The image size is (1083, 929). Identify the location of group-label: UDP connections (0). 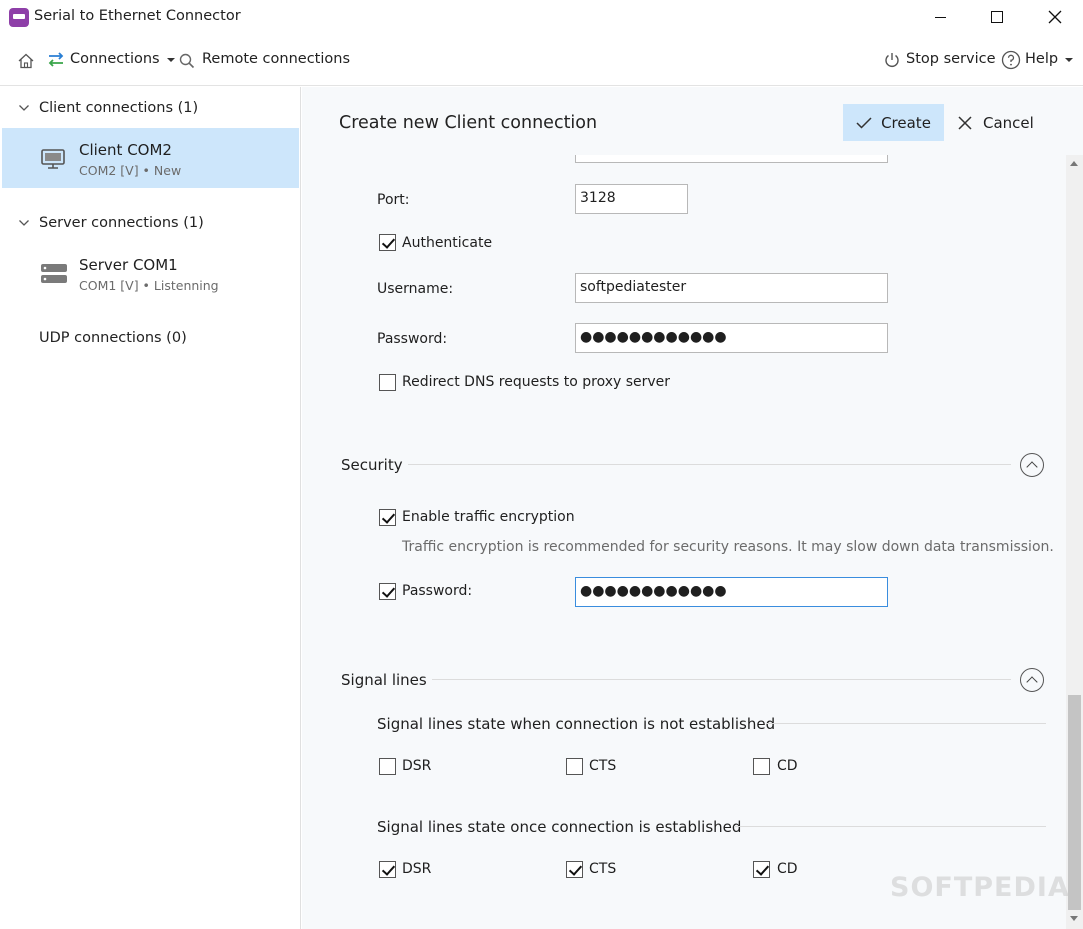
(113, 338).